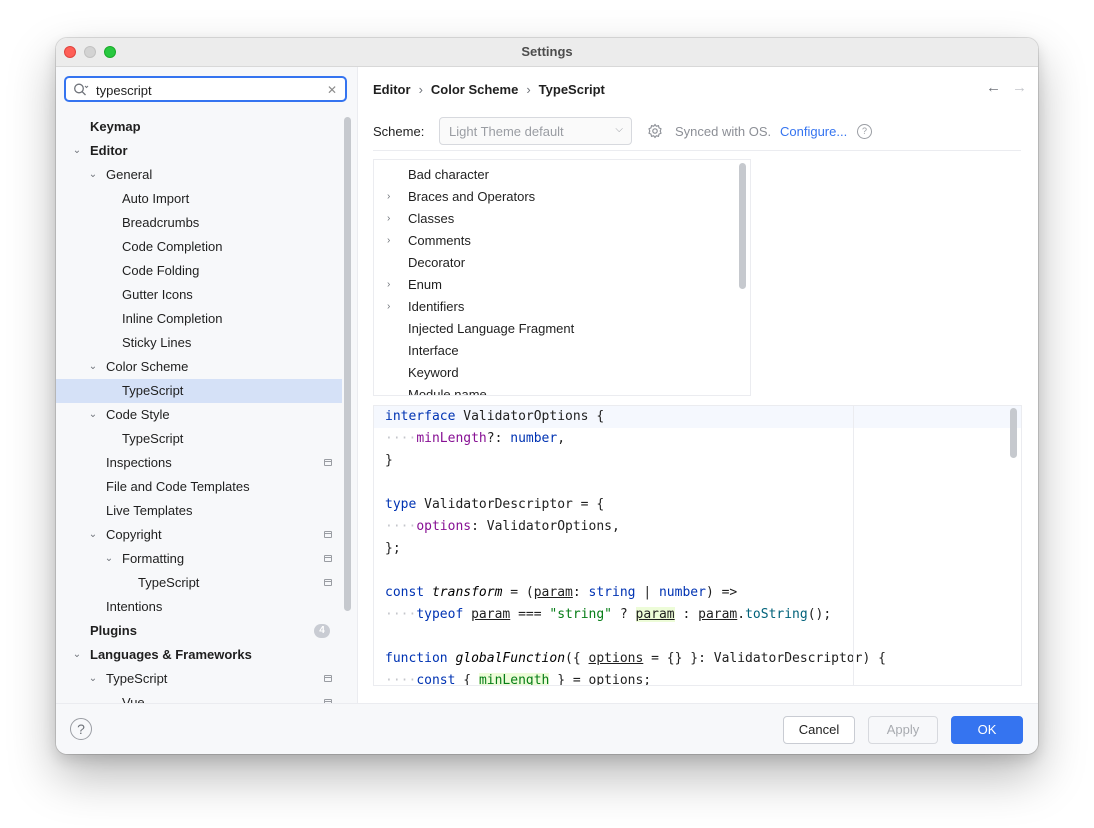  I want to click on help-icon: ?, so click(864, 131).